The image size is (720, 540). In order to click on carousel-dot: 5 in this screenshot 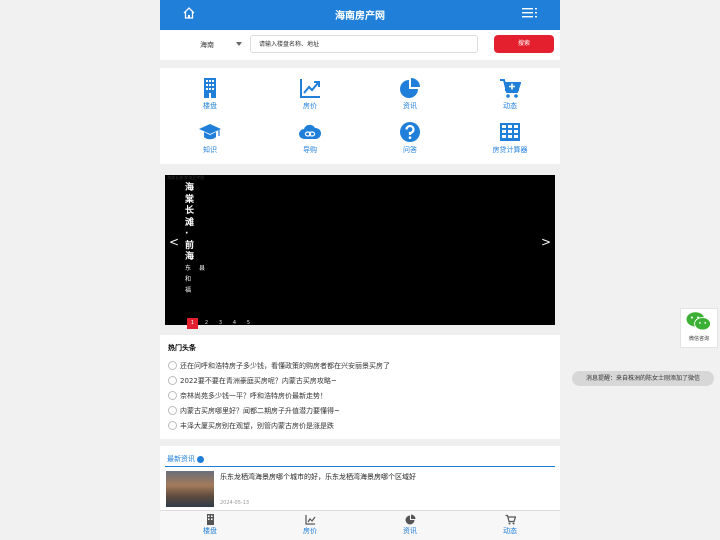, I will do `click(248, 323)`.